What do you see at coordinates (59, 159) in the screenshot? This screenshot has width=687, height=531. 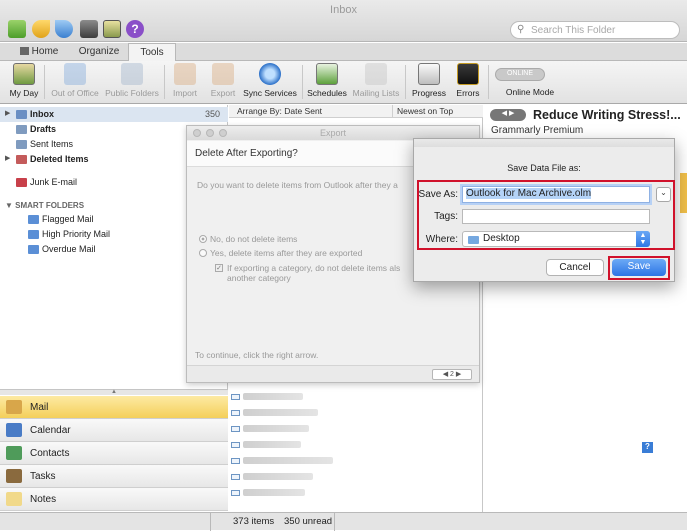 I see `sidebar-item-label: Deleted Items` at bounding box center [59, 159].